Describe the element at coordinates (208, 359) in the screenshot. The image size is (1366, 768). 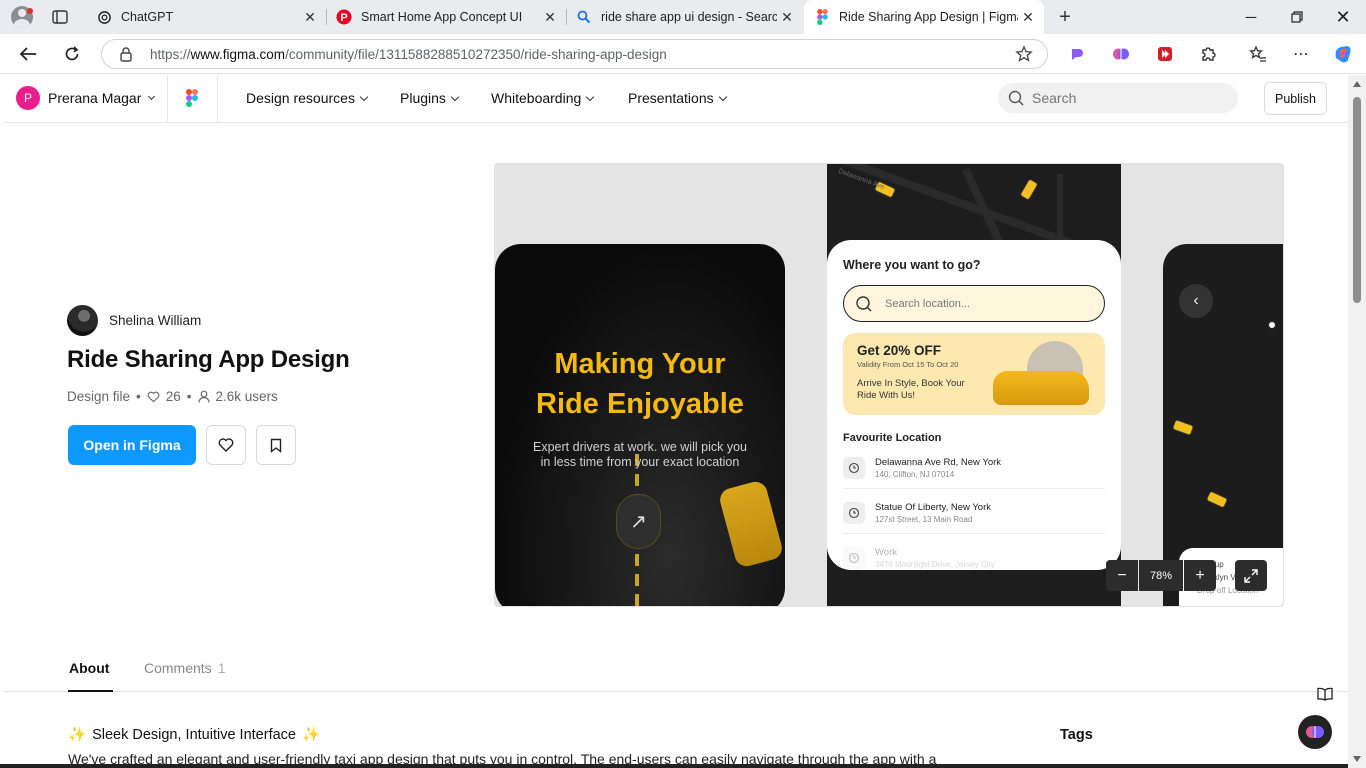
I see `file-title: Ride Sharing App Design` at that location.